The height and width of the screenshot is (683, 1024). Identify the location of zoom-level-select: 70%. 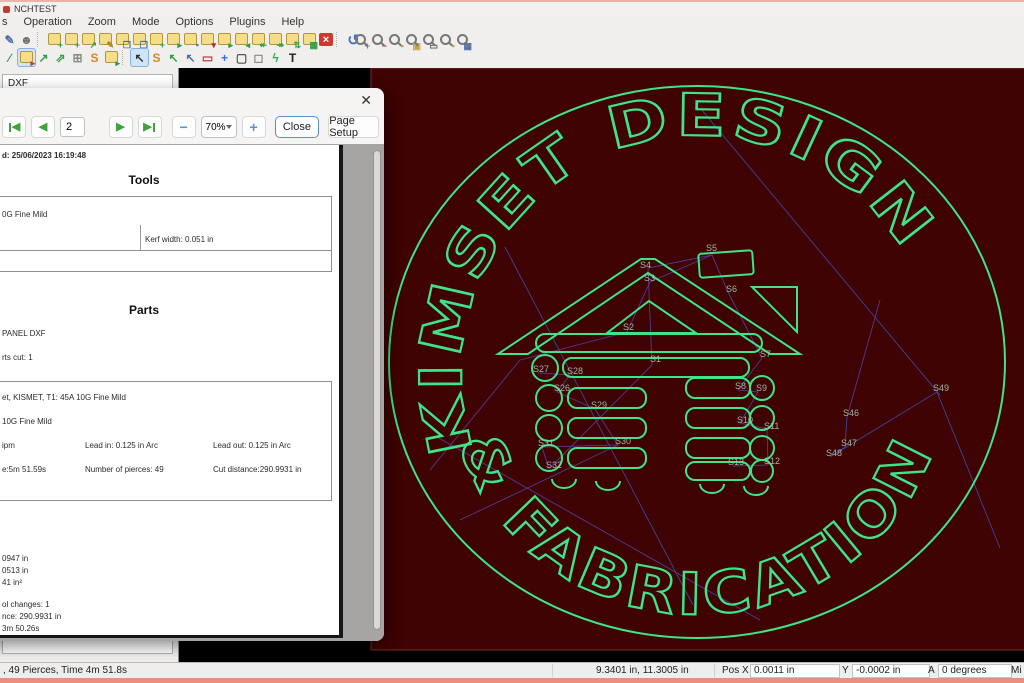
(218, 127).